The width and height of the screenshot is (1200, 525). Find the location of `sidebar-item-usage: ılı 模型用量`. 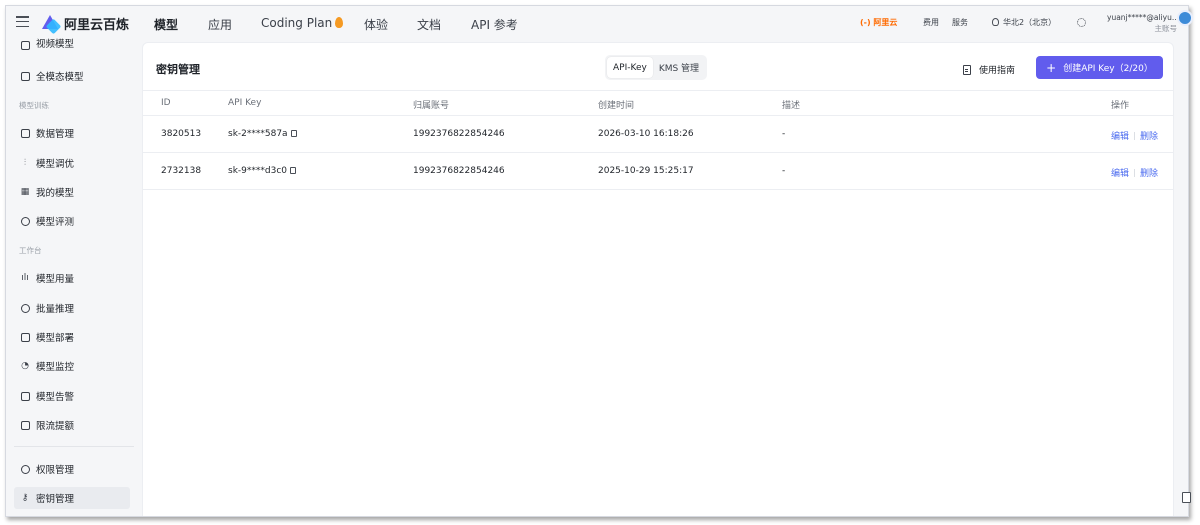

sidebar-item-usage: ılı 模型用量 is located at coordinates (72, 278).